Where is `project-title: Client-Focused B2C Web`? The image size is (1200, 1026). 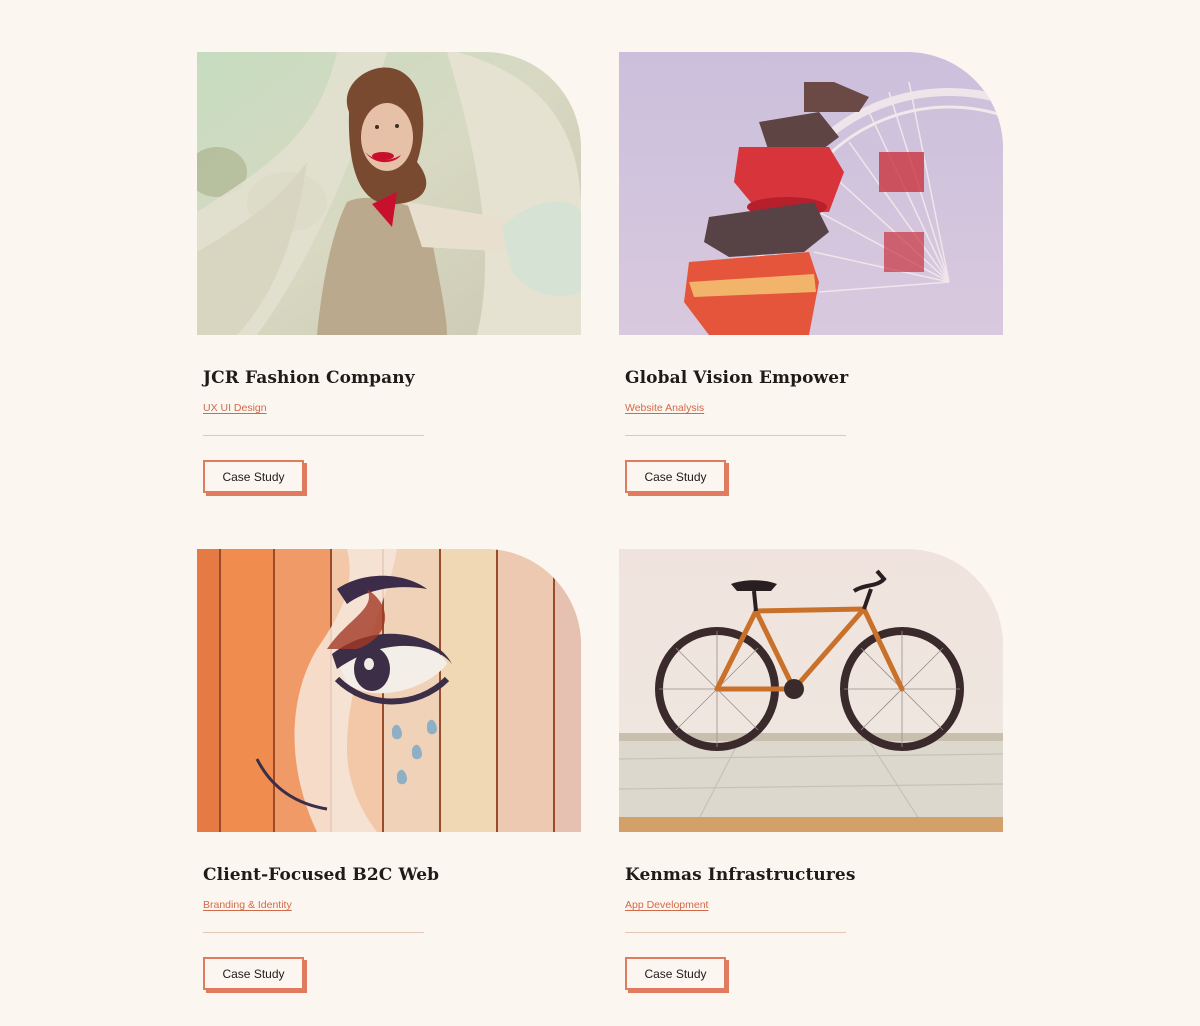 project-title: Client-Focused B2C Web is located at coordinates (321, 875).